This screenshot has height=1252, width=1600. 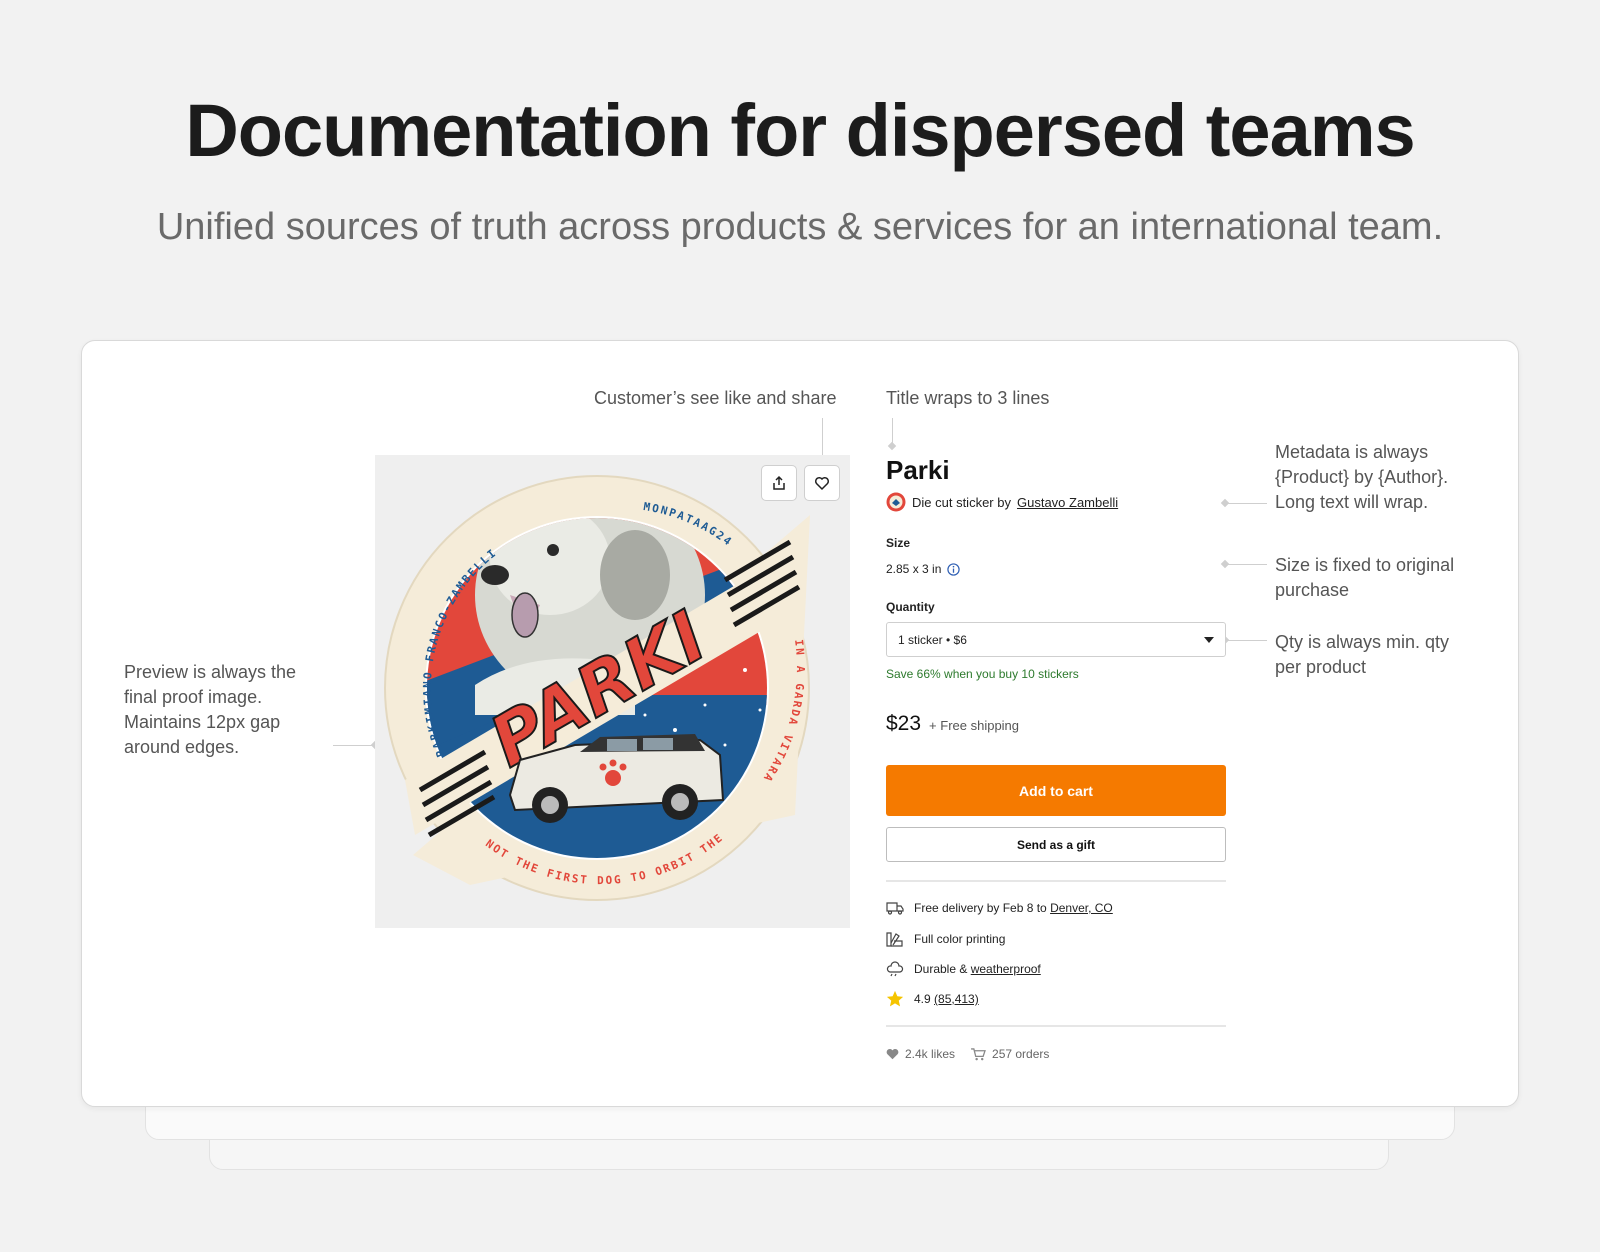 I want to click on color-palette-icon, so click(x=894, y=939).